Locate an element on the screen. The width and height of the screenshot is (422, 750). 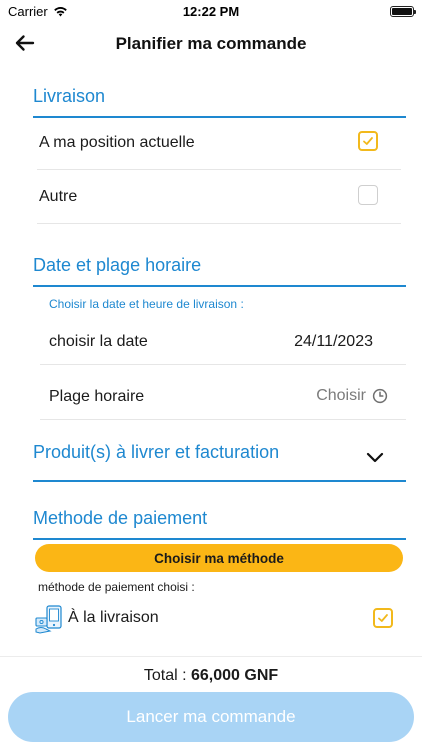
submit-order-button: Lancer ma commande is located at coordinates (211, 717).